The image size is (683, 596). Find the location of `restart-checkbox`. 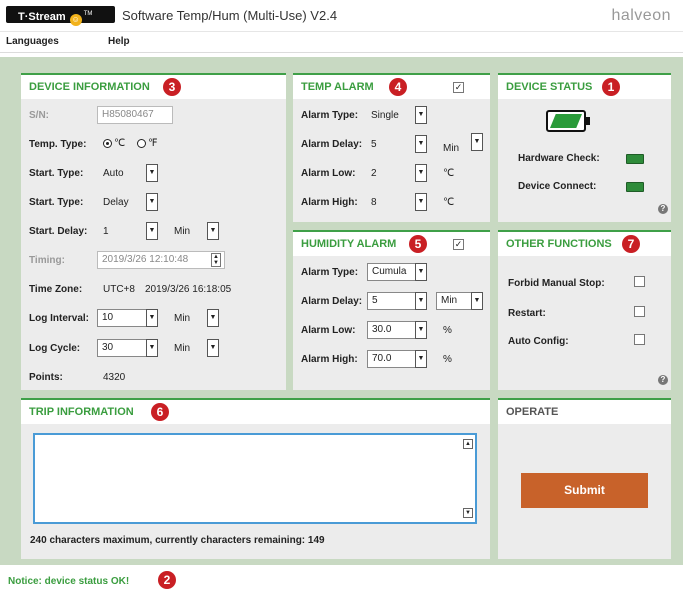

restart-checkbox is located at coordinates (639, 311).